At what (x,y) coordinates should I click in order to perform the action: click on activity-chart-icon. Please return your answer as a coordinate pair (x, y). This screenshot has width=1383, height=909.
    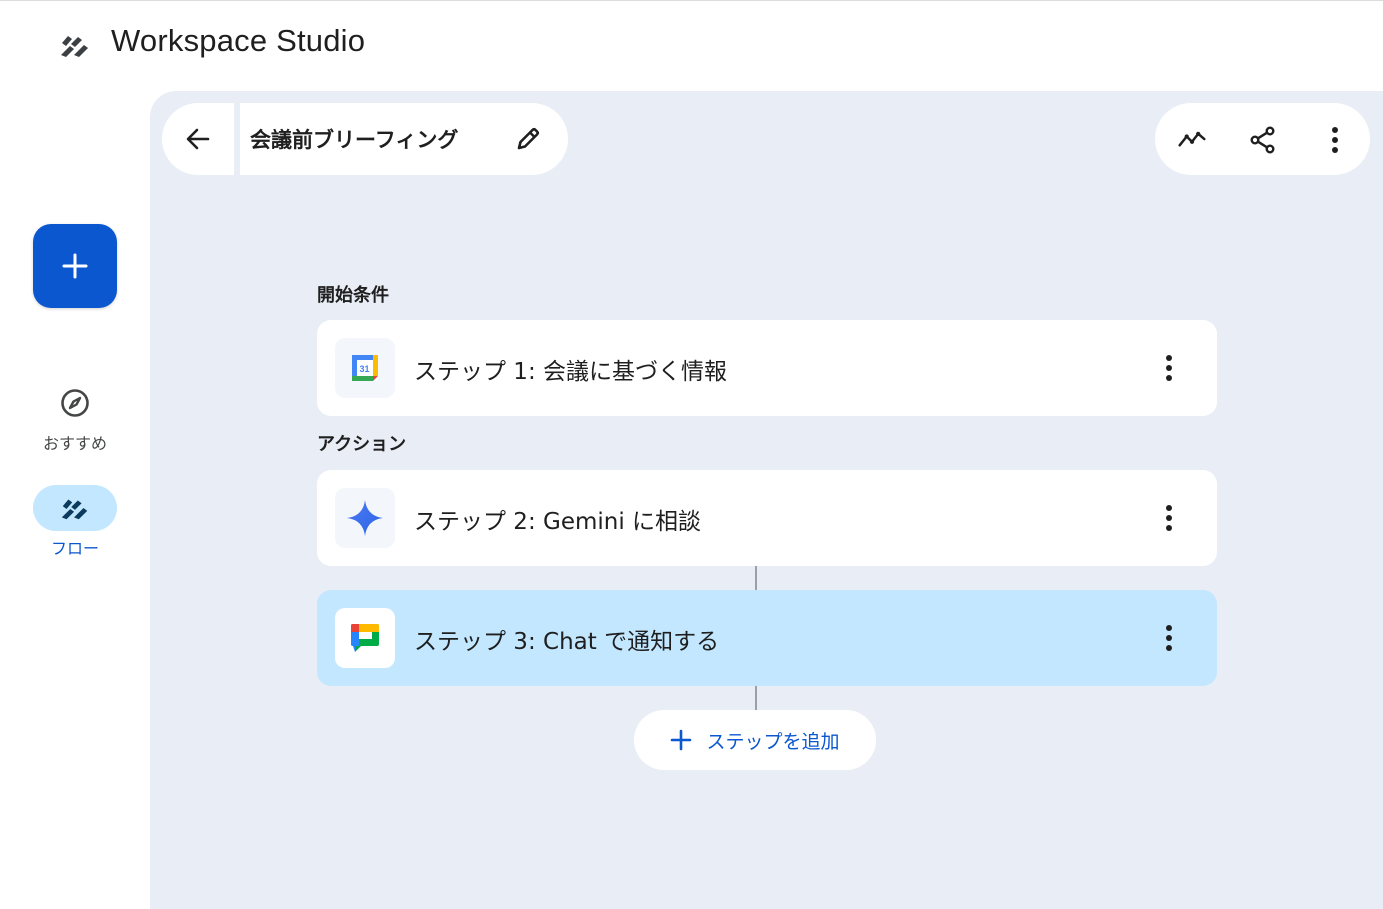
    Looking at the image, I should click on (1192, 139).